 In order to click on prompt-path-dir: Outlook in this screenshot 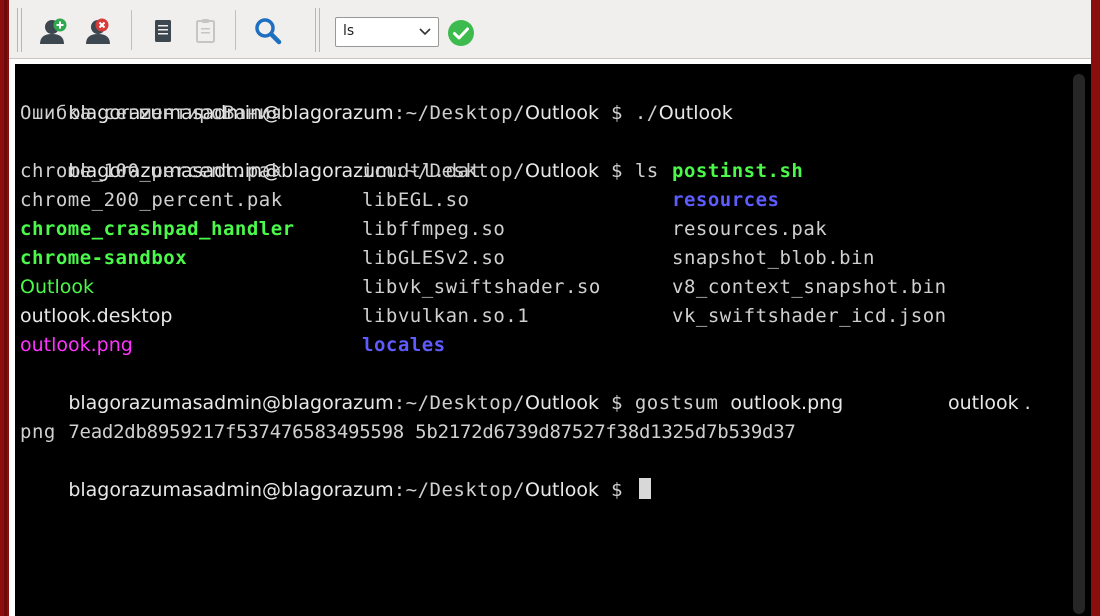, I will do `click(562, 490)`.